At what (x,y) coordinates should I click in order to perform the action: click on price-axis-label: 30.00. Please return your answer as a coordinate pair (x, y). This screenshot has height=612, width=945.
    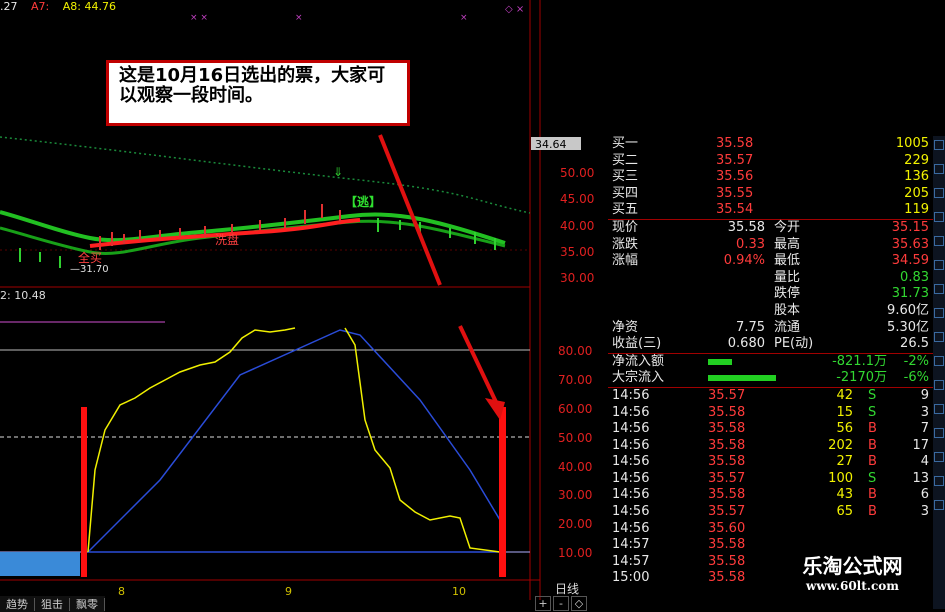
    Looking at the image, I should click on (577, 278).